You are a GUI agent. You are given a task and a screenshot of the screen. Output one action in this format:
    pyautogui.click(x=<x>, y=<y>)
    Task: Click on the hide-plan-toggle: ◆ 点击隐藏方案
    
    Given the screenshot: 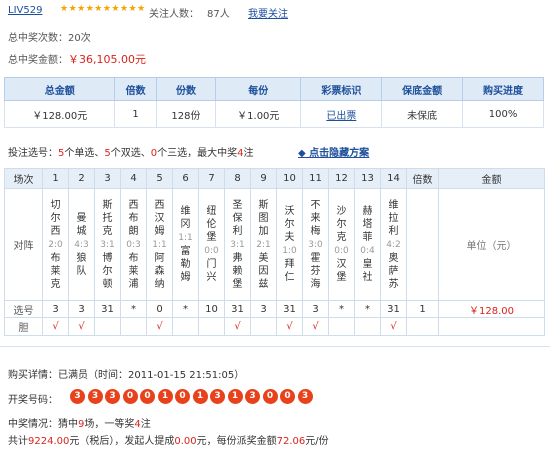 What is the action you would take?
    pyautogui.click(x=333, y=151)
    